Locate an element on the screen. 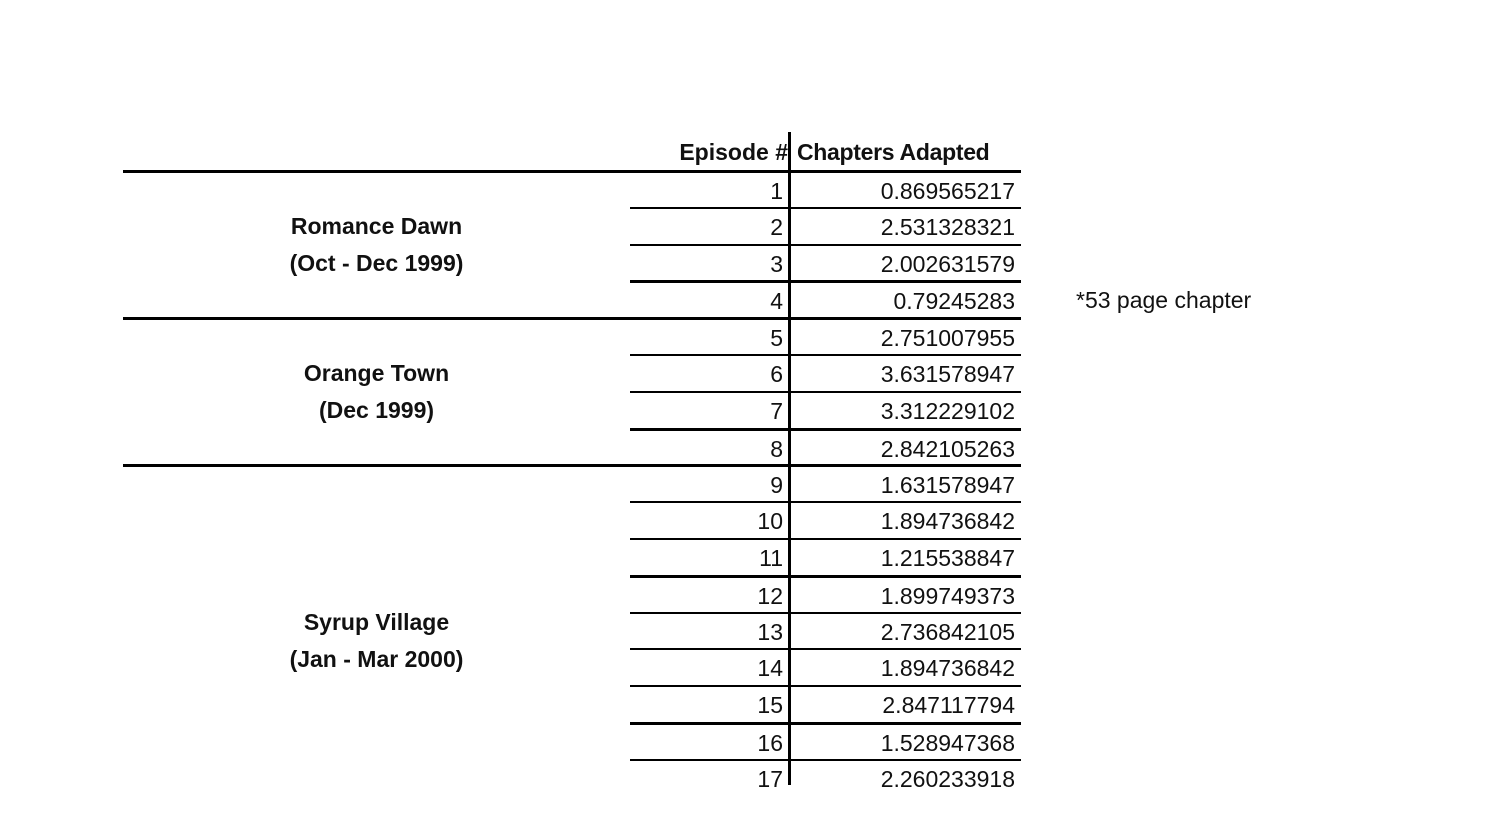 Image resolution: width=1500 pixels, height=816 pixels. table-row: 9 1.631578947 is located at coordinates (825, 482).